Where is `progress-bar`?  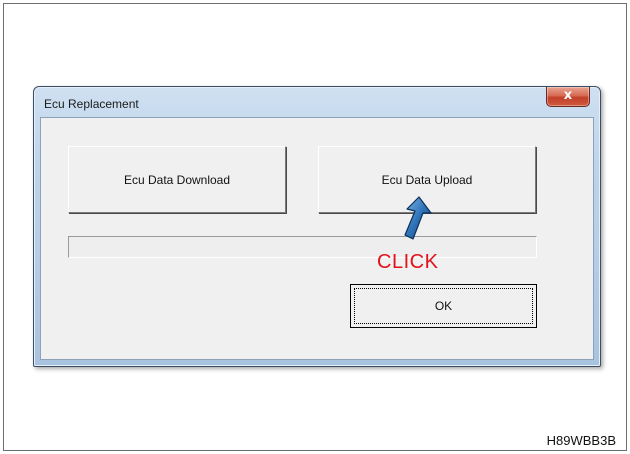 progress-bar is located at coordinates (302, 247).